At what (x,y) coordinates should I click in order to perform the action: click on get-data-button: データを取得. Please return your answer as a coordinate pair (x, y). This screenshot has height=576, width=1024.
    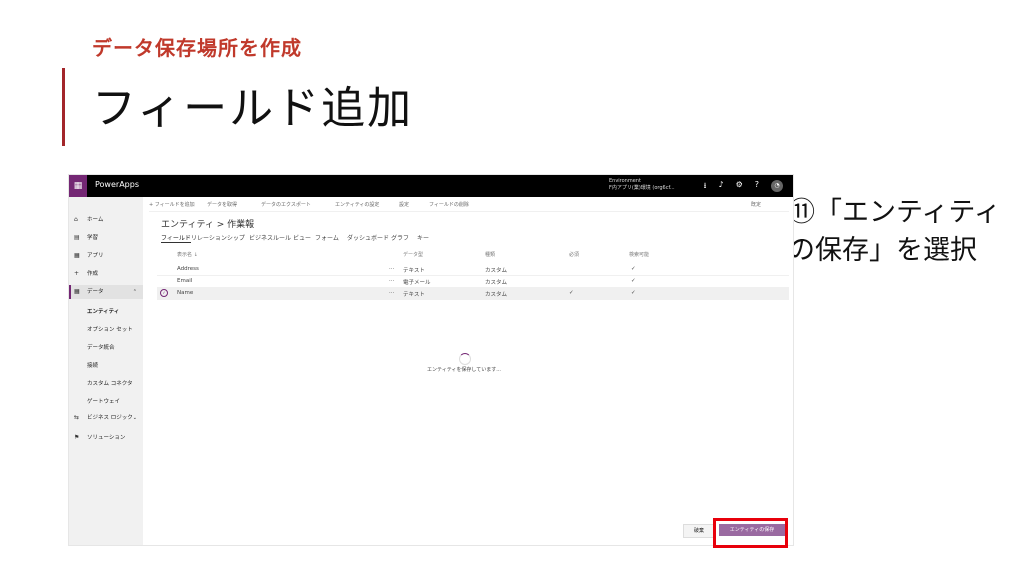
    Looking at the image, I should click on (222, 204).